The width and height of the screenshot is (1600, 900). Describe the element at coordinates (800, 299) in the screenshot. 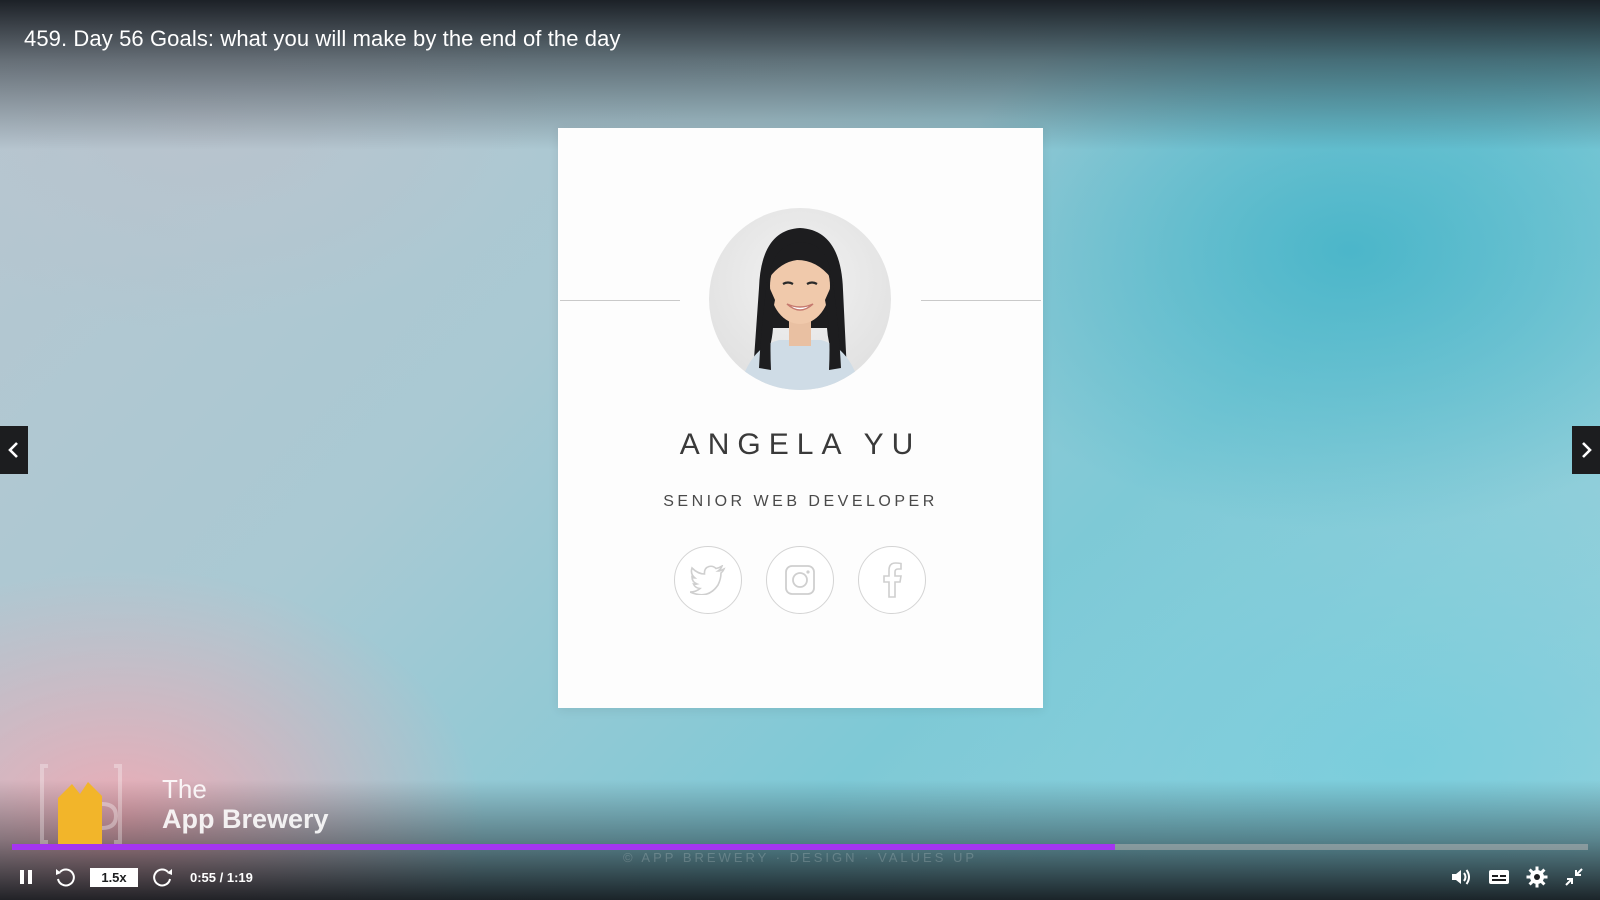

I see `profile-photo` at that location.